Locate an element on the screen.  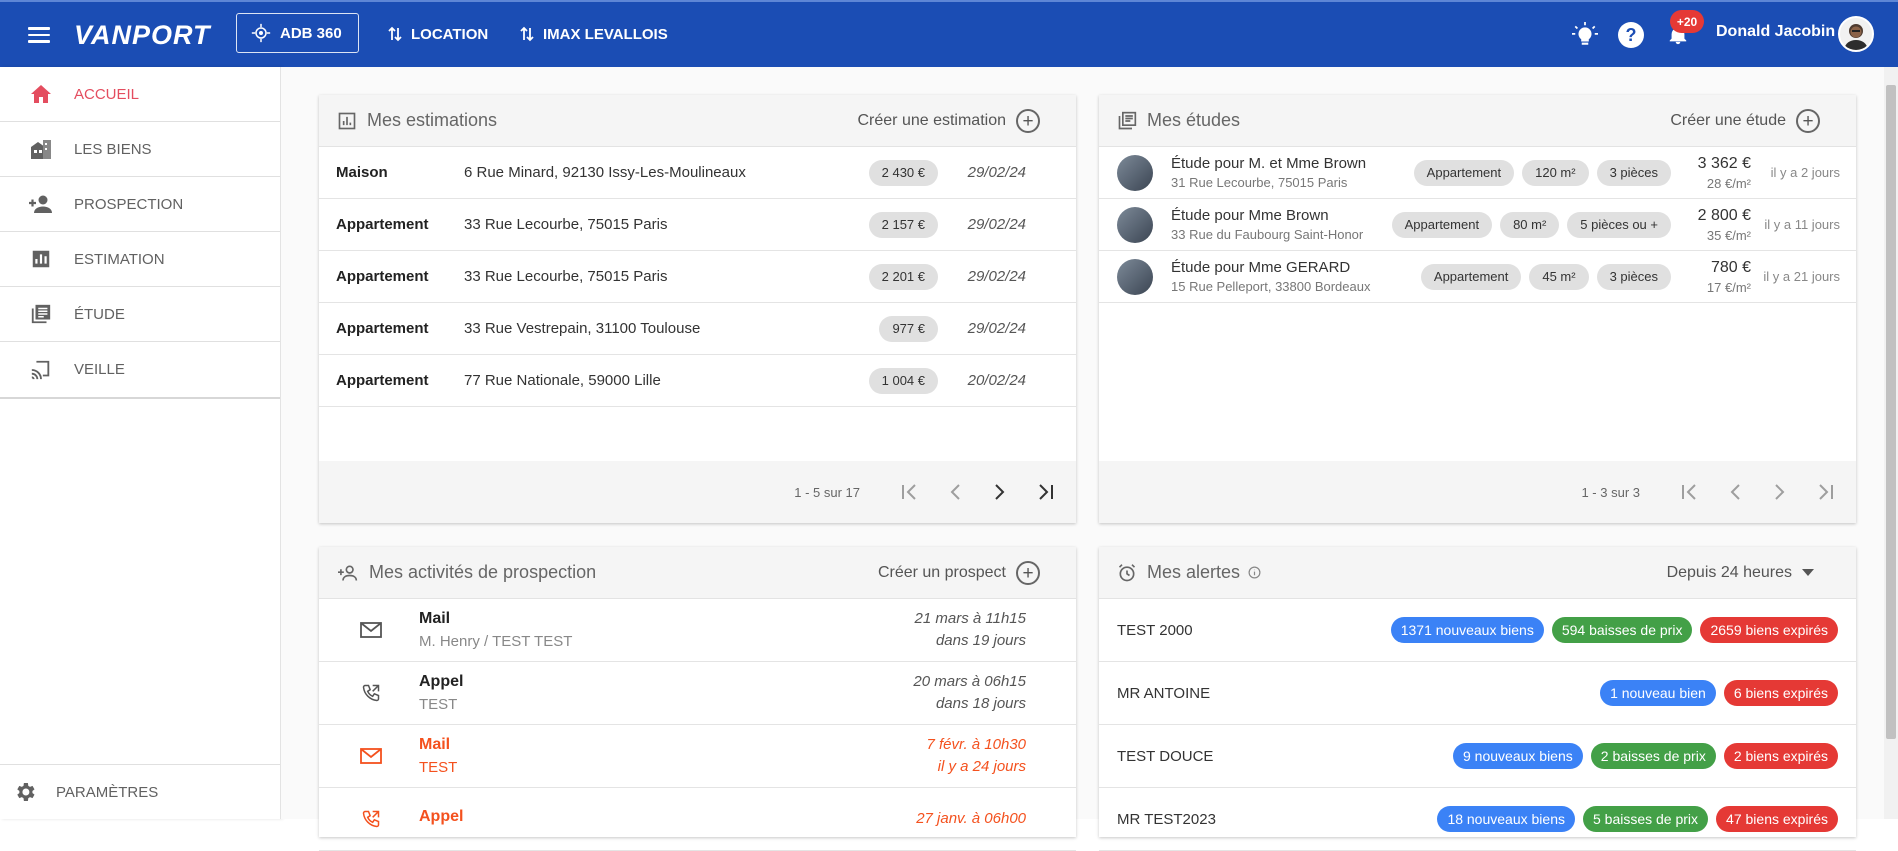
alert-row: MR ANTOINE 1 nouveau bien 6 biens expirés is located at coordinates (1477, 693).